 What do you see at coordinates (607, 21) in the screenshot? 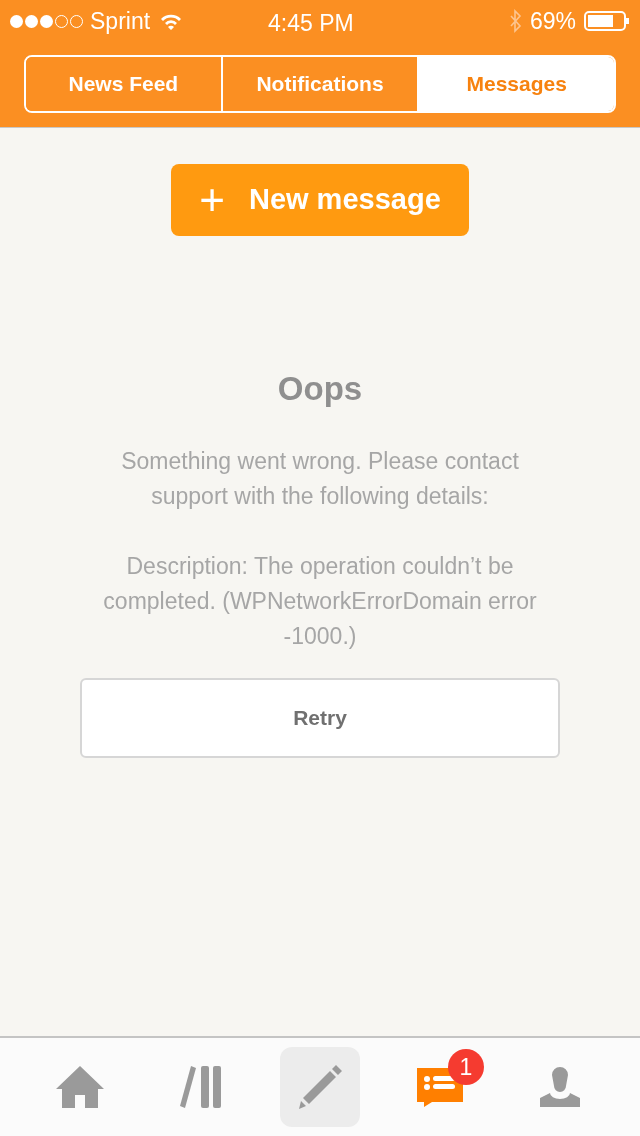
I see `battery-icon` at bounding box center [607, 21].